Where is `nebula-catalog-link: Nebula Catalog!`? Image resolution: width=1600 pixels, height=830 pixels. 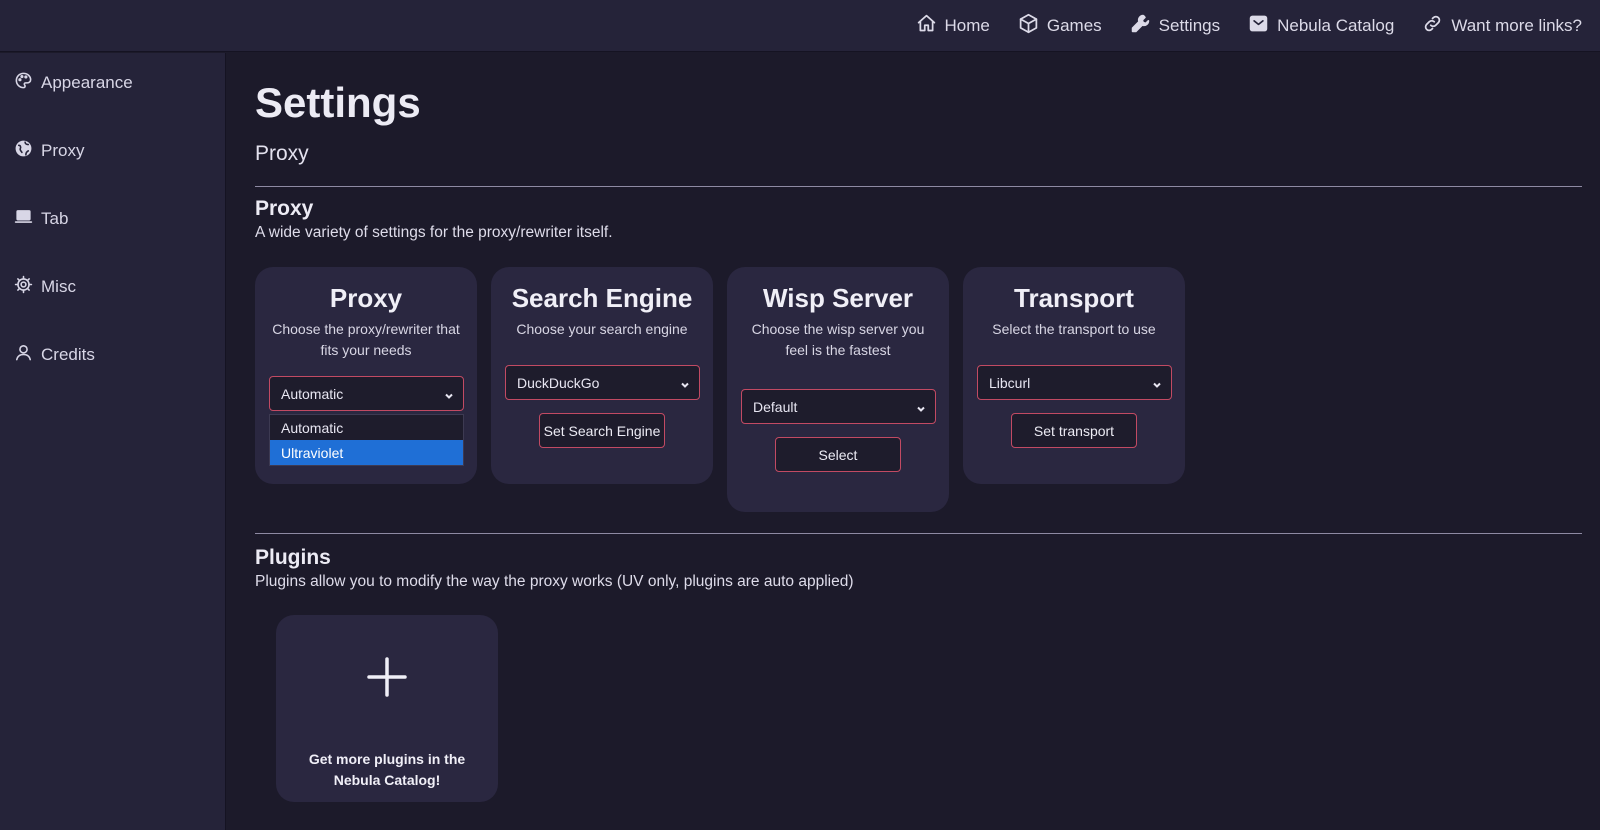
nebula-catalog-link: Nebula Catalog! is located at coordinates (387, 780).